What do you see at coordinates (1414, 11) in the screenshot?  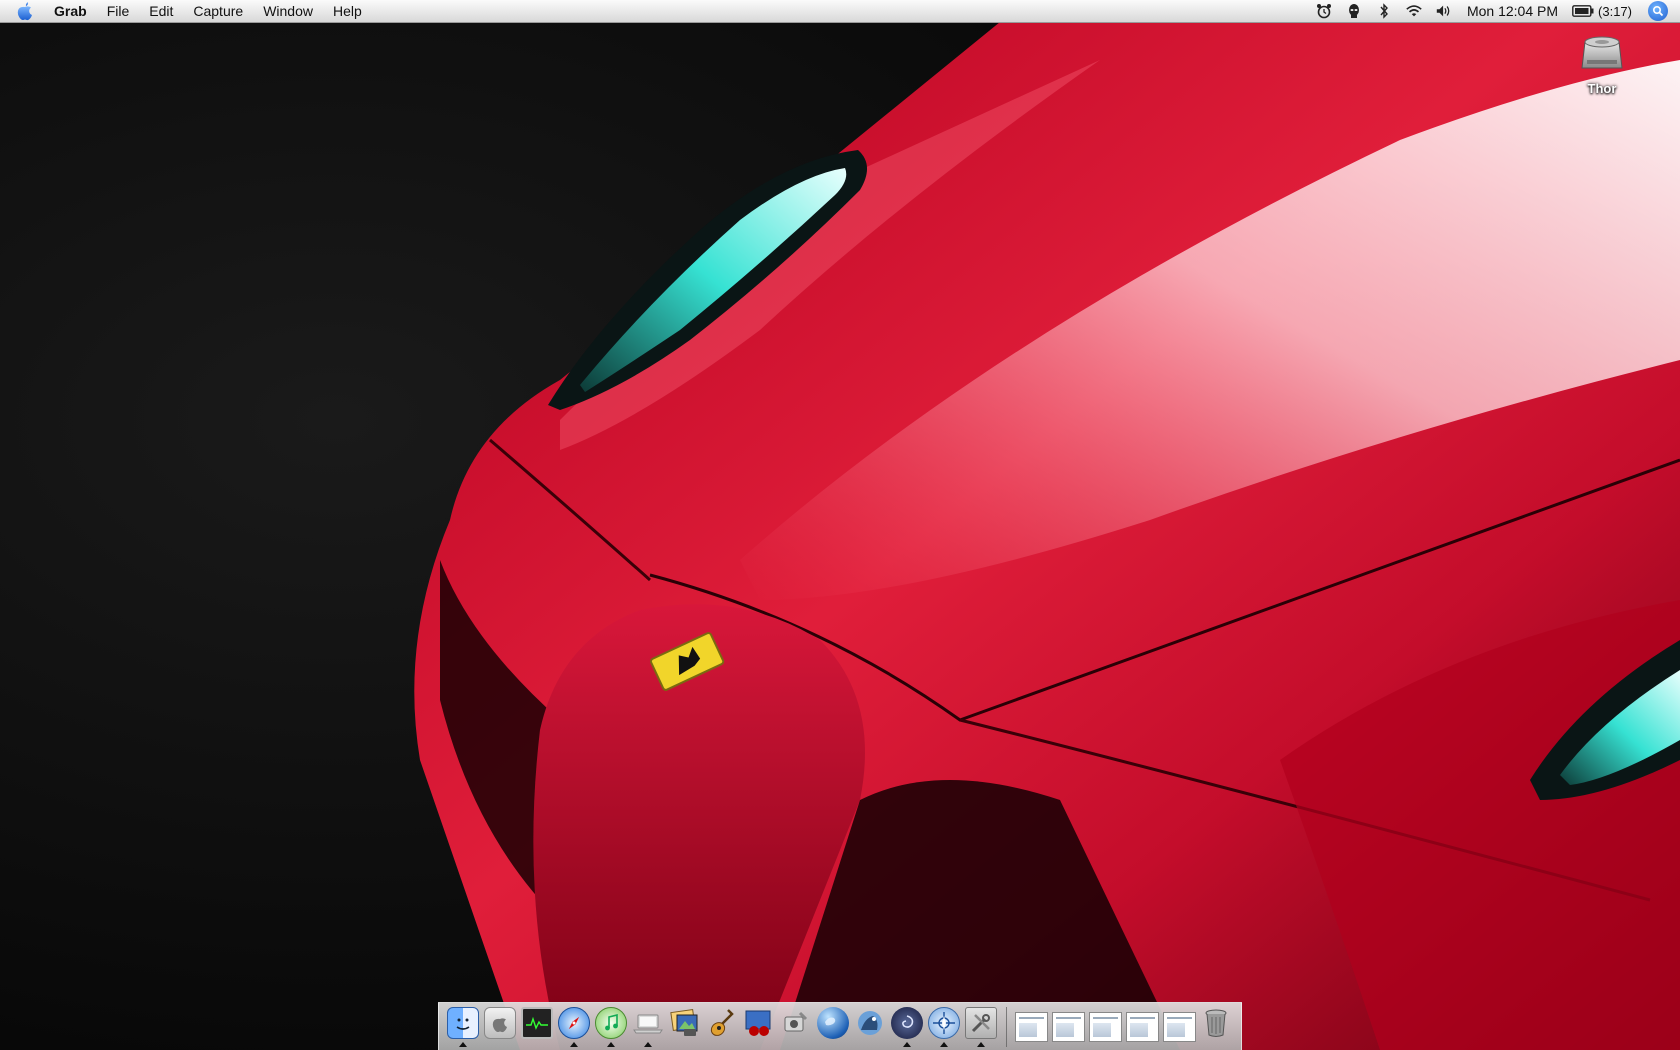 I see `wifi-icon` at bounding box center [1414, 11].